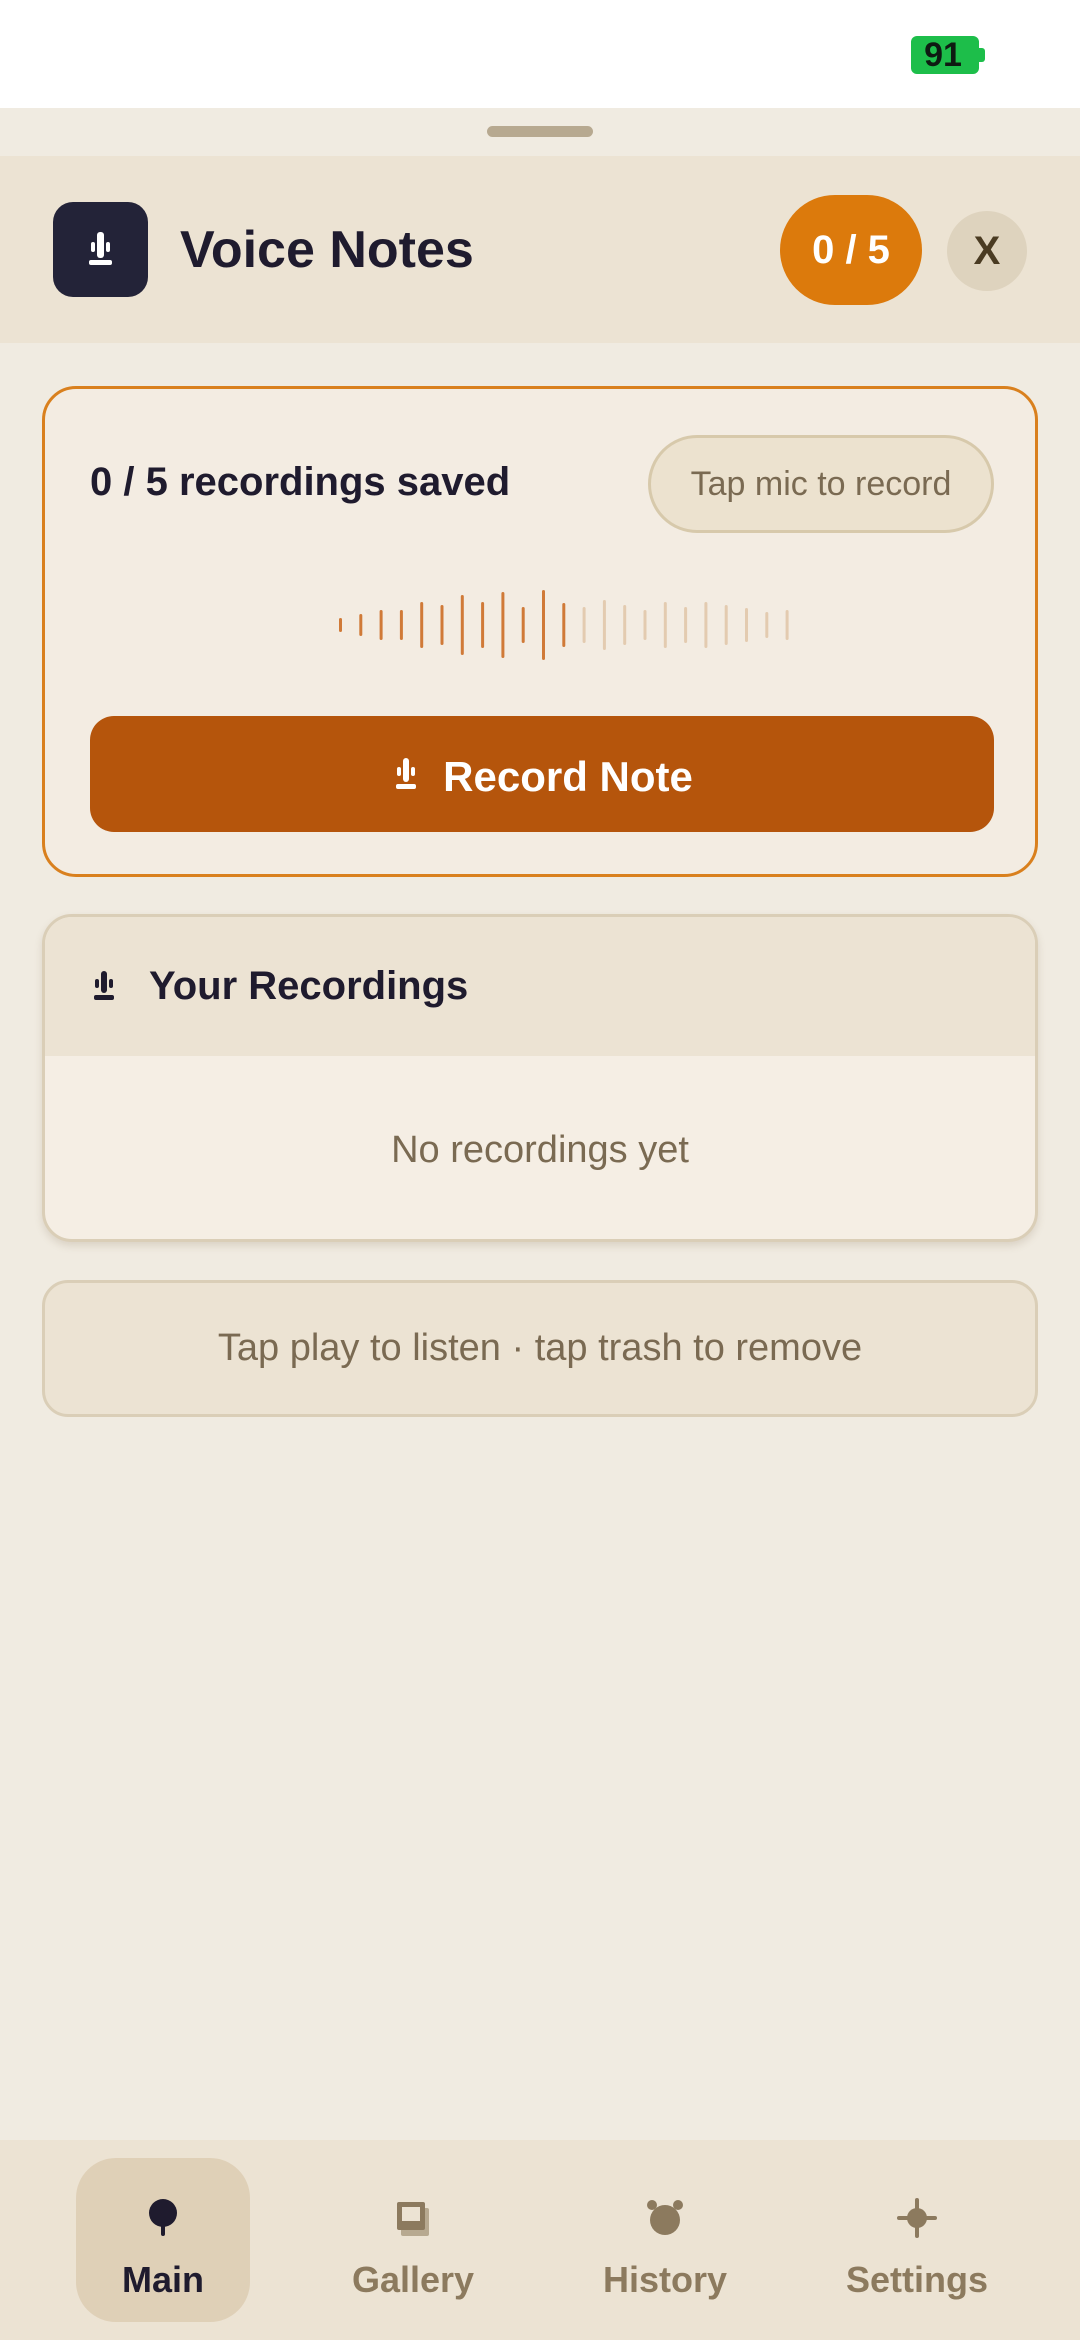 This screenshot has width=1080, height=2340. Describe the element at coordinates (540, 2240) in the screenshot. I see `bottom-nav: Main Gallery History Settings` at that location.